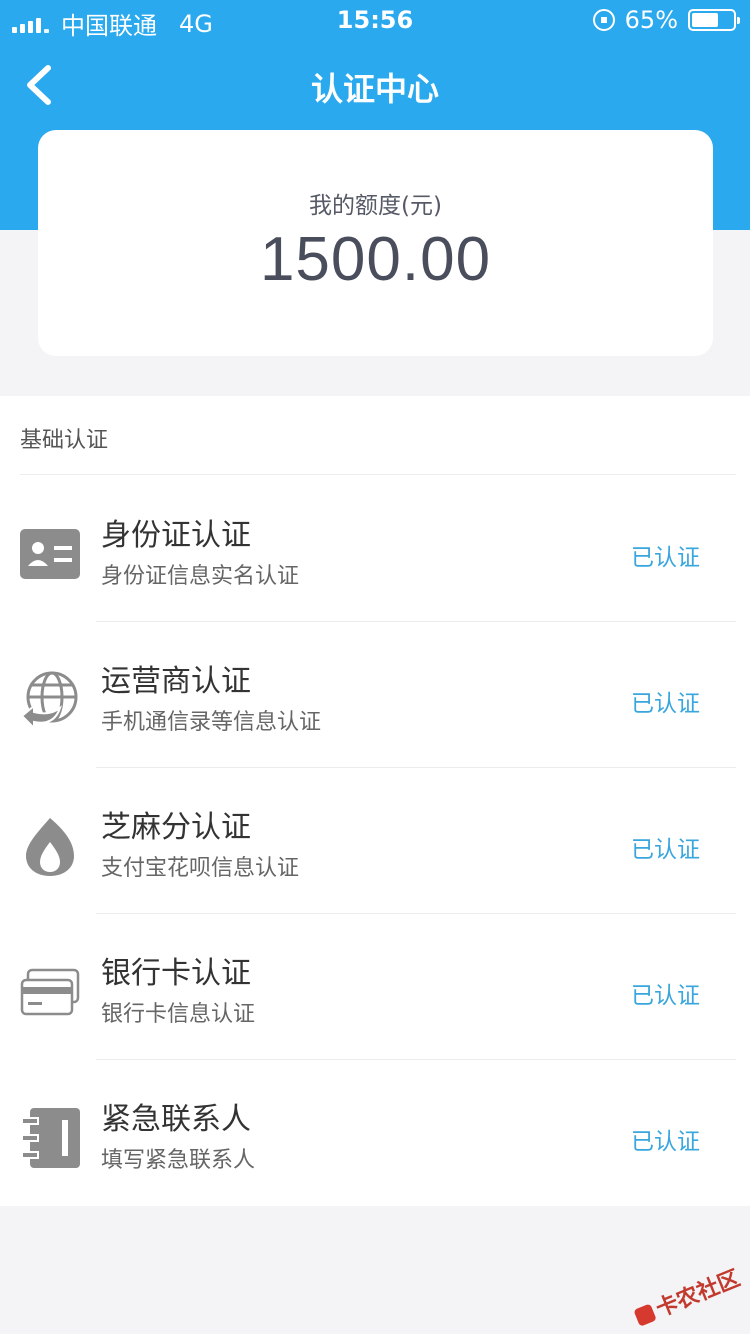 This screenshot has width=750, height=1334. What do you see at coordinates (645, 1315) in the screenshot?
I see `watermark-logo-icon` at bounding box center [645, 1315].